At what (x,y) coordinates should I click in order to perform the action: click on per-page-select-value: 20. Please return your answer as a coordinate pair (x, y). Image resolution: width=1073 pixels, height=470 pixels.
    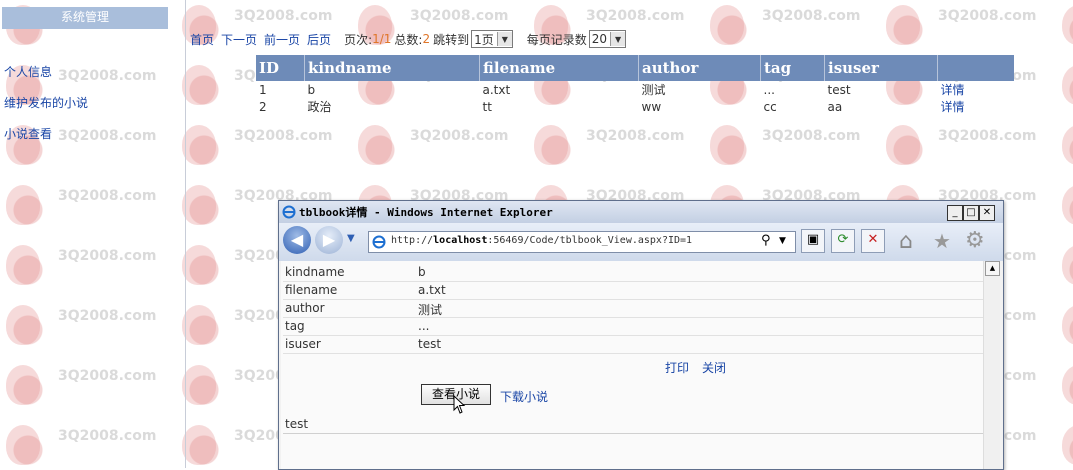
    Looking at the image, I should click on (599, 39).